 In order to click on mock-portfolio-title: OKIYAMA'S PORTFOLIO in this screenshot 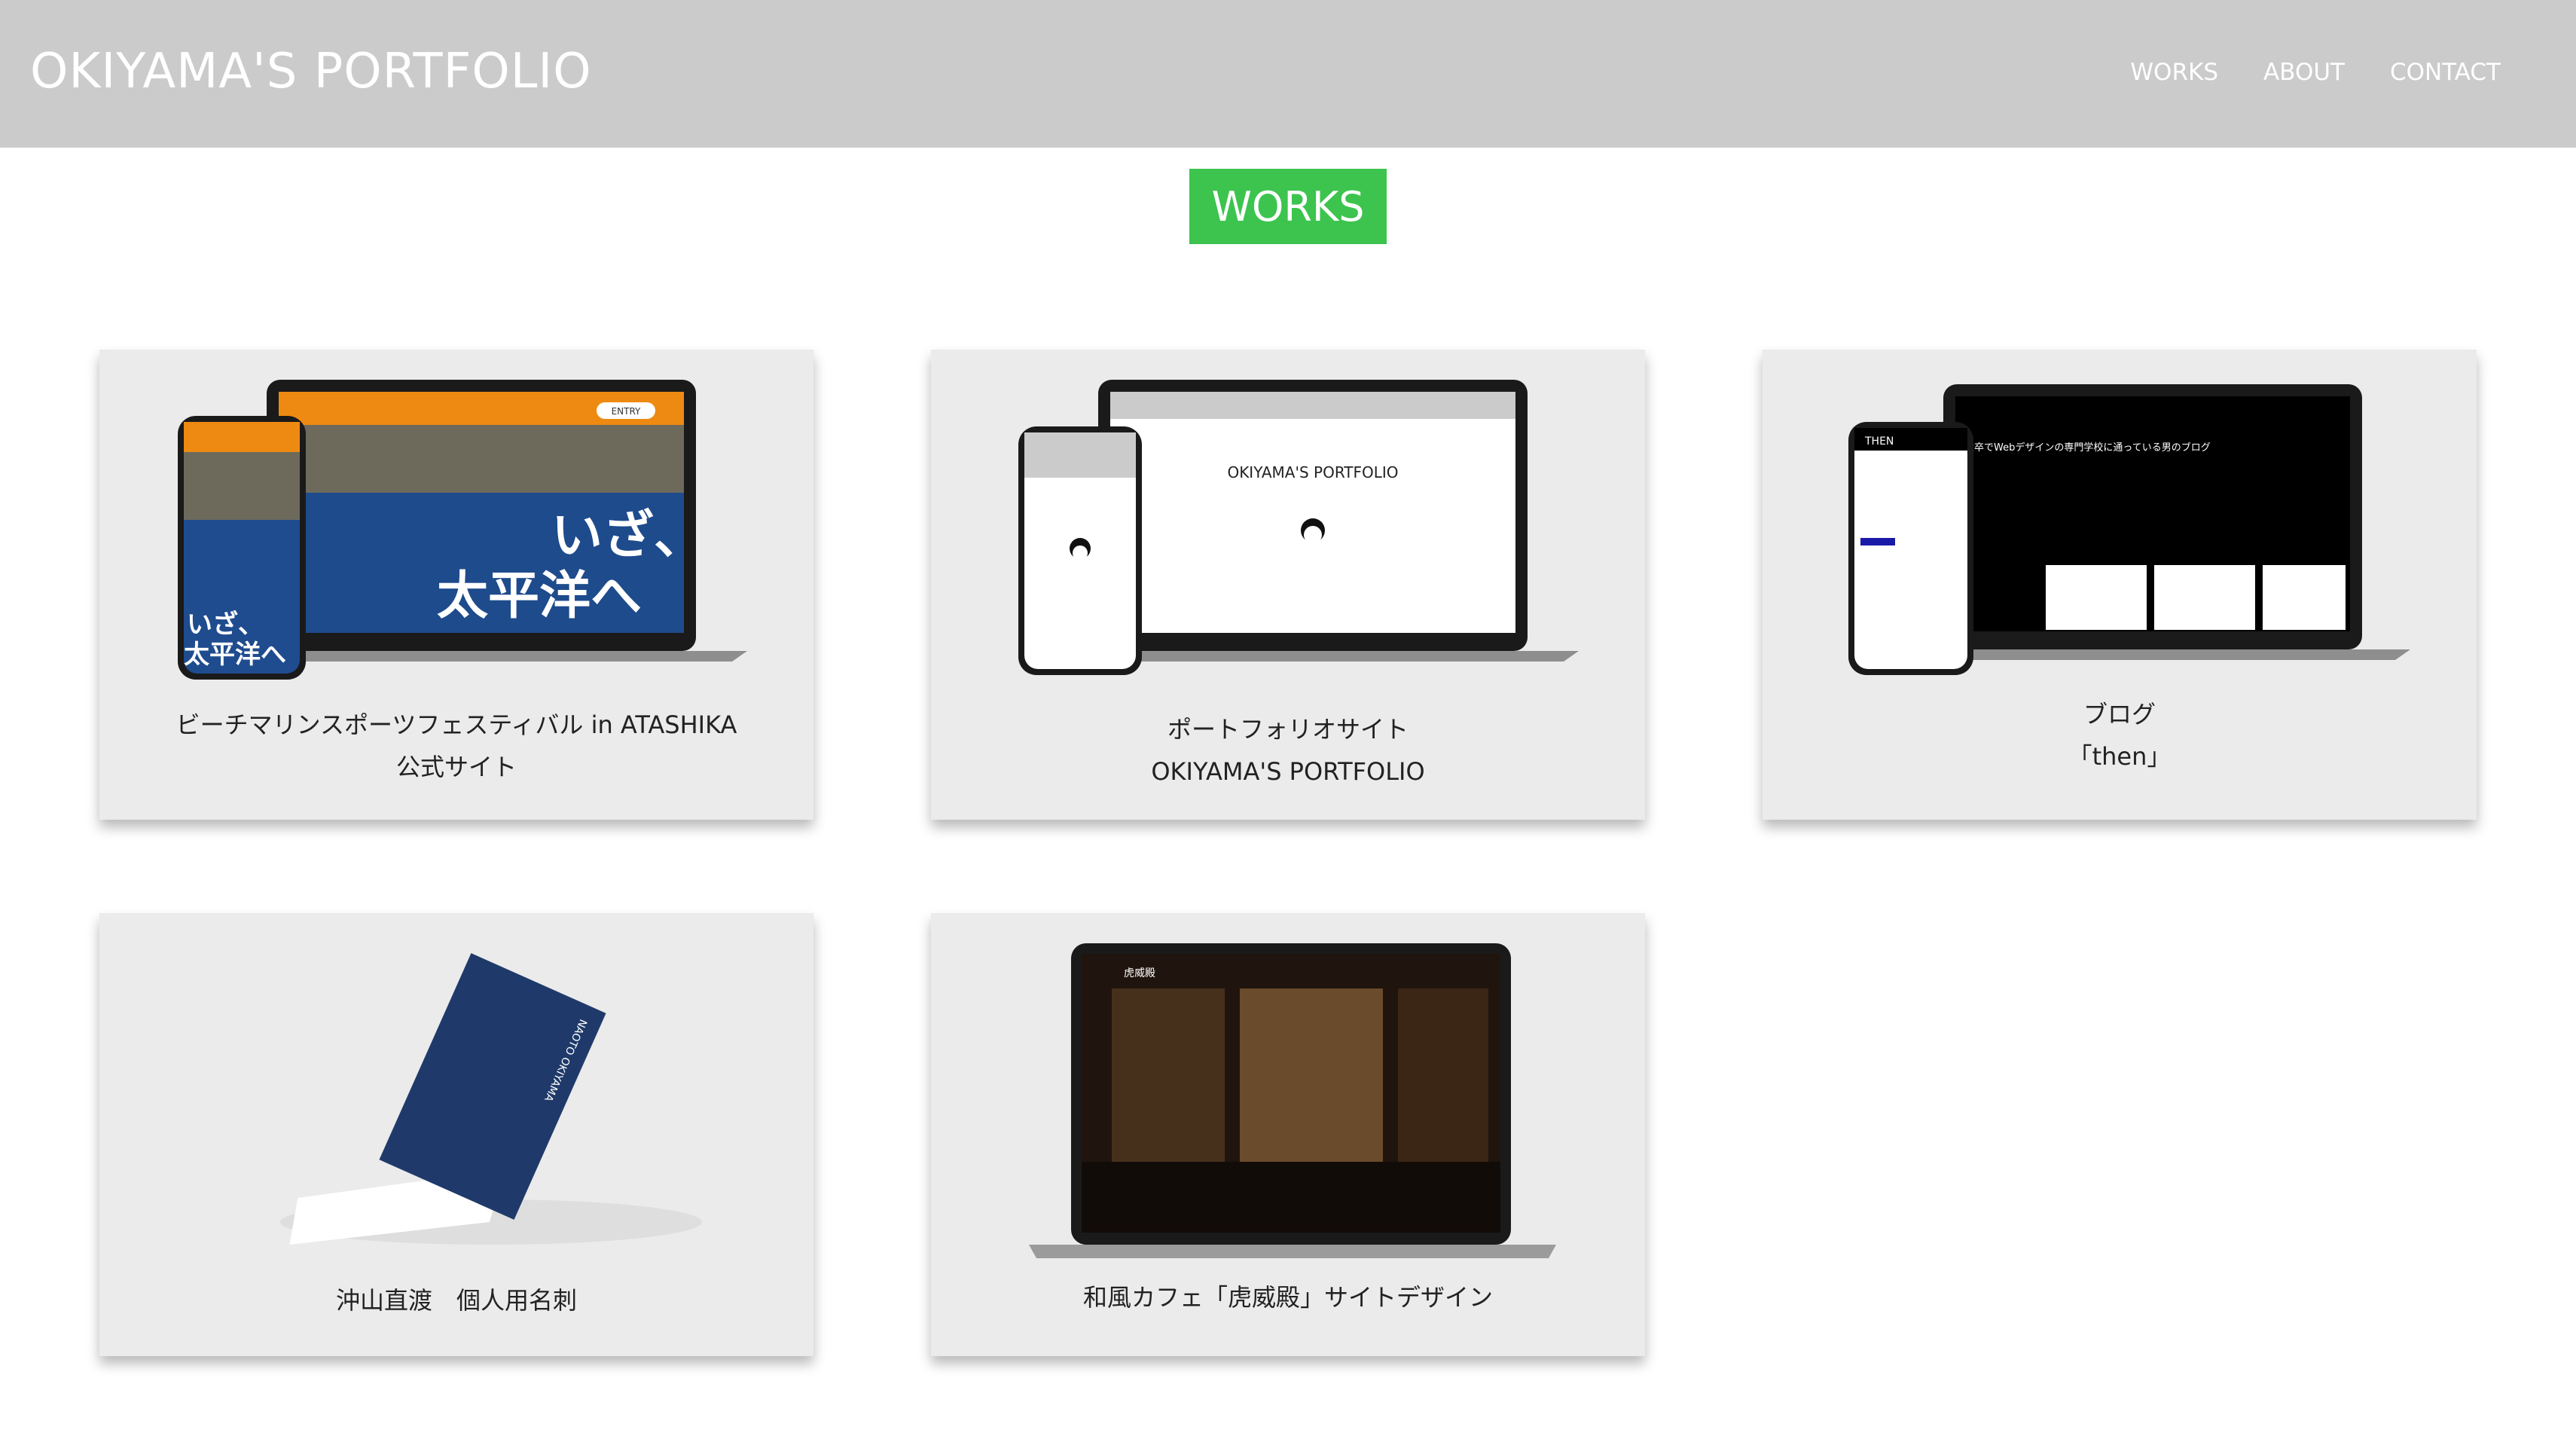, I will do `click(1312, 472)`.